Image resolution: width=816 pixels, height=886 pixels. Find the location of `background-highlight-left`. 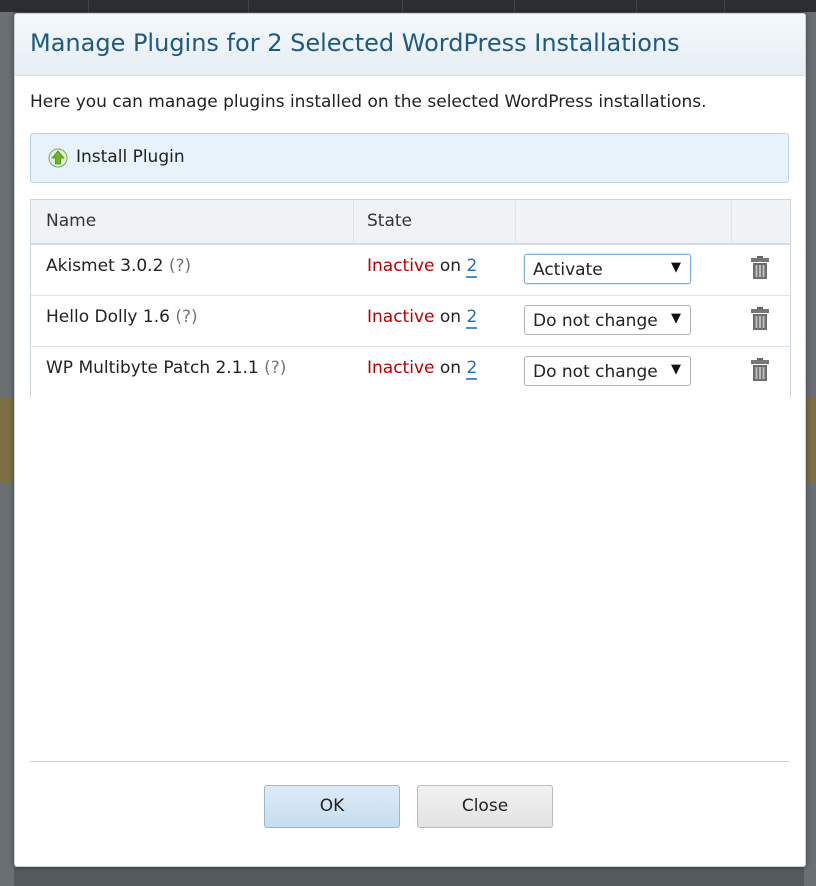

background-highlight-left is located at coordinates (7, 441).